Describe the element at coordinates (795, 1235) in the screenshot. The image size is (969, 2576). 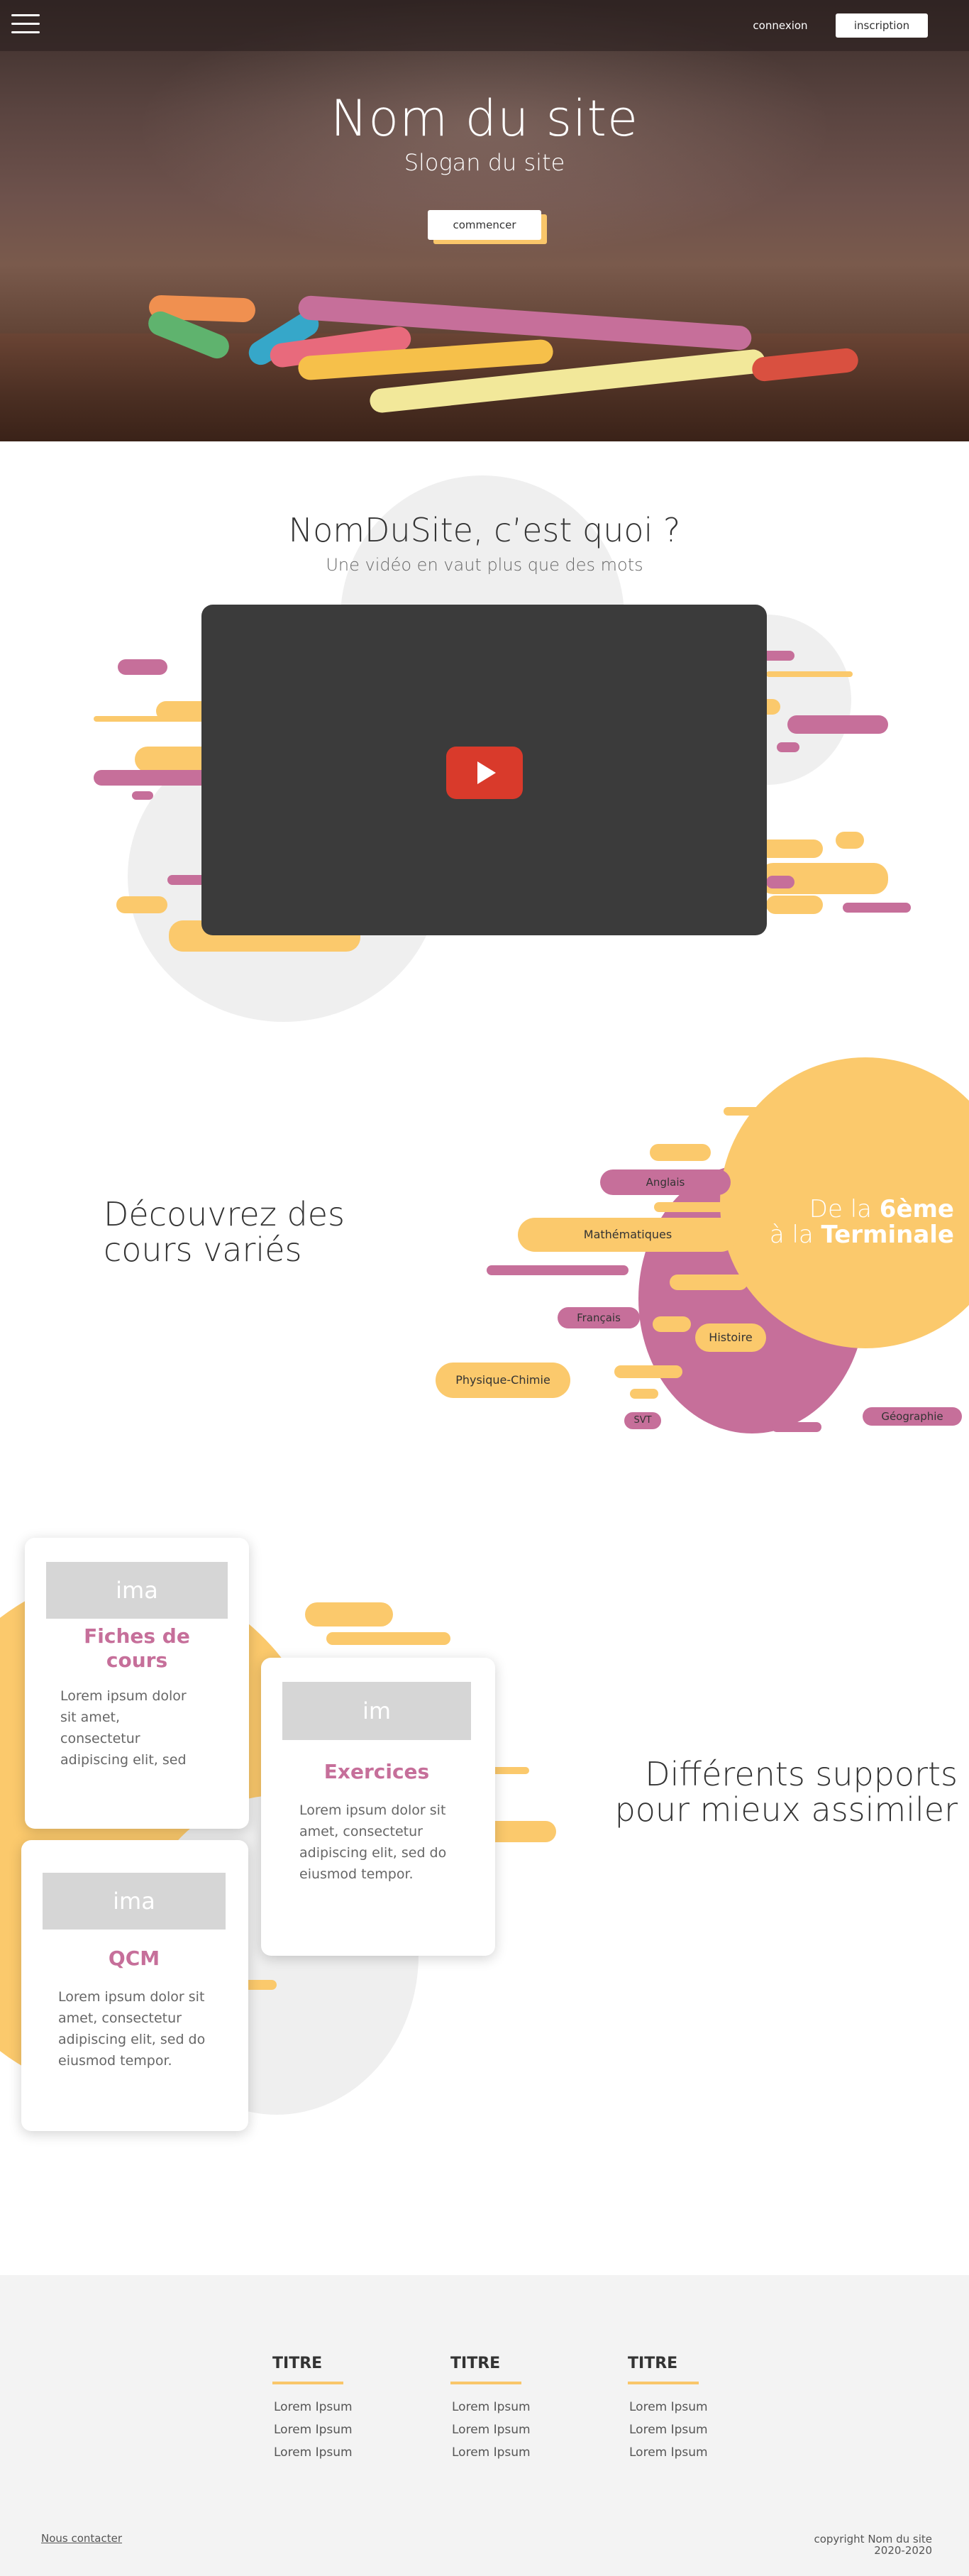
I see `grades-prefix-2: à la` at that location.